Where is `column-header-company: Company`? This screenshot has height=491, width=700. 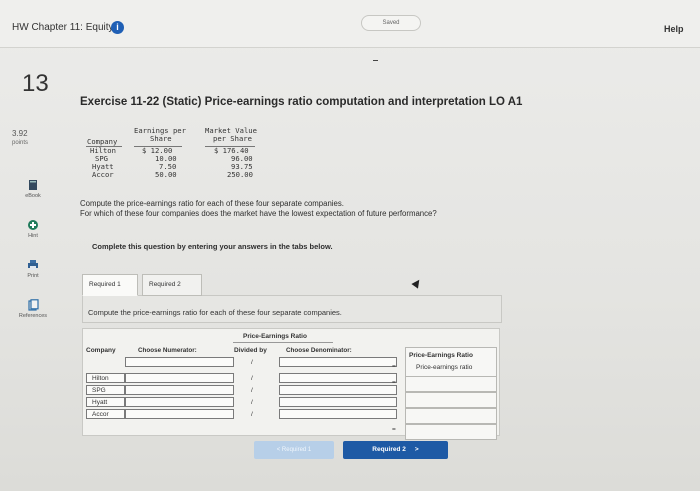 column-header-company: Company is located at coordinates (101, 350).